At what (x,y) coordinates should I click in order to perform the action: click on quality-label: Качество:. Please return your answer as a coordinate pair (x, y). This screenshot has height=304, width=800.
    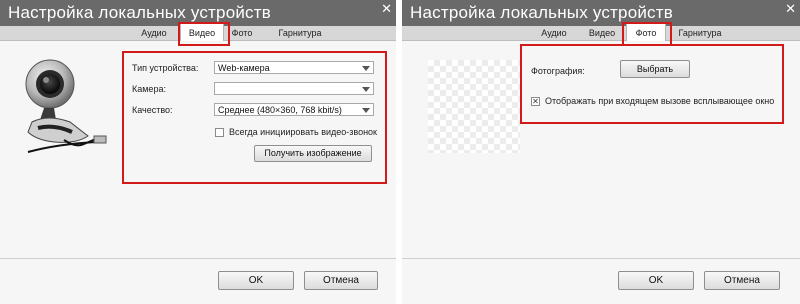
    Looking at the image, I should click on (152, 110).